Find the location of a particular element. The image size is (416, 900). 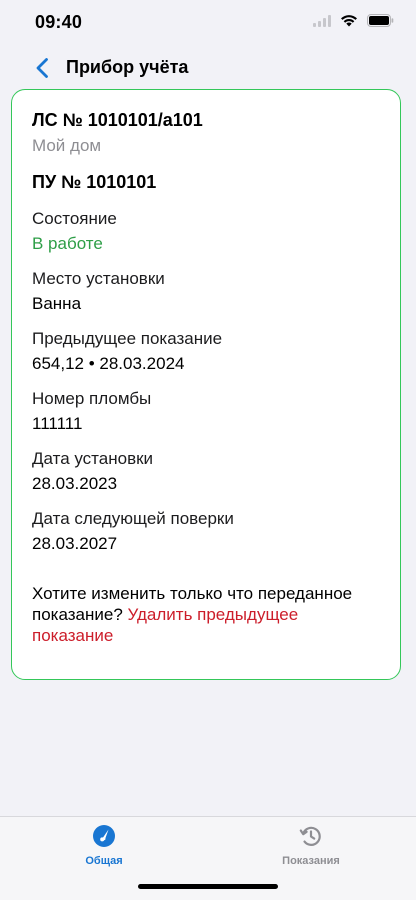

meter-number: ПУ № 1010101 is located at coordinates (94, 182).